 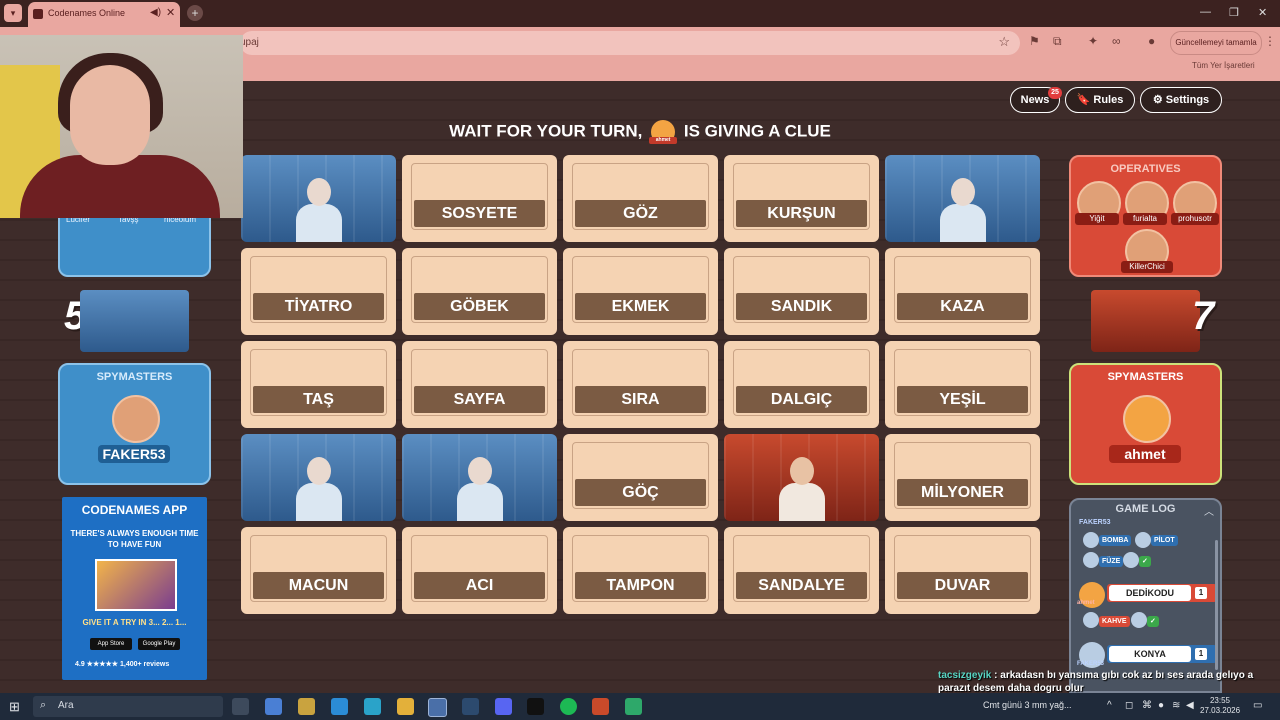 I want to click on tiktok-icon, so click(x=535, y=706).